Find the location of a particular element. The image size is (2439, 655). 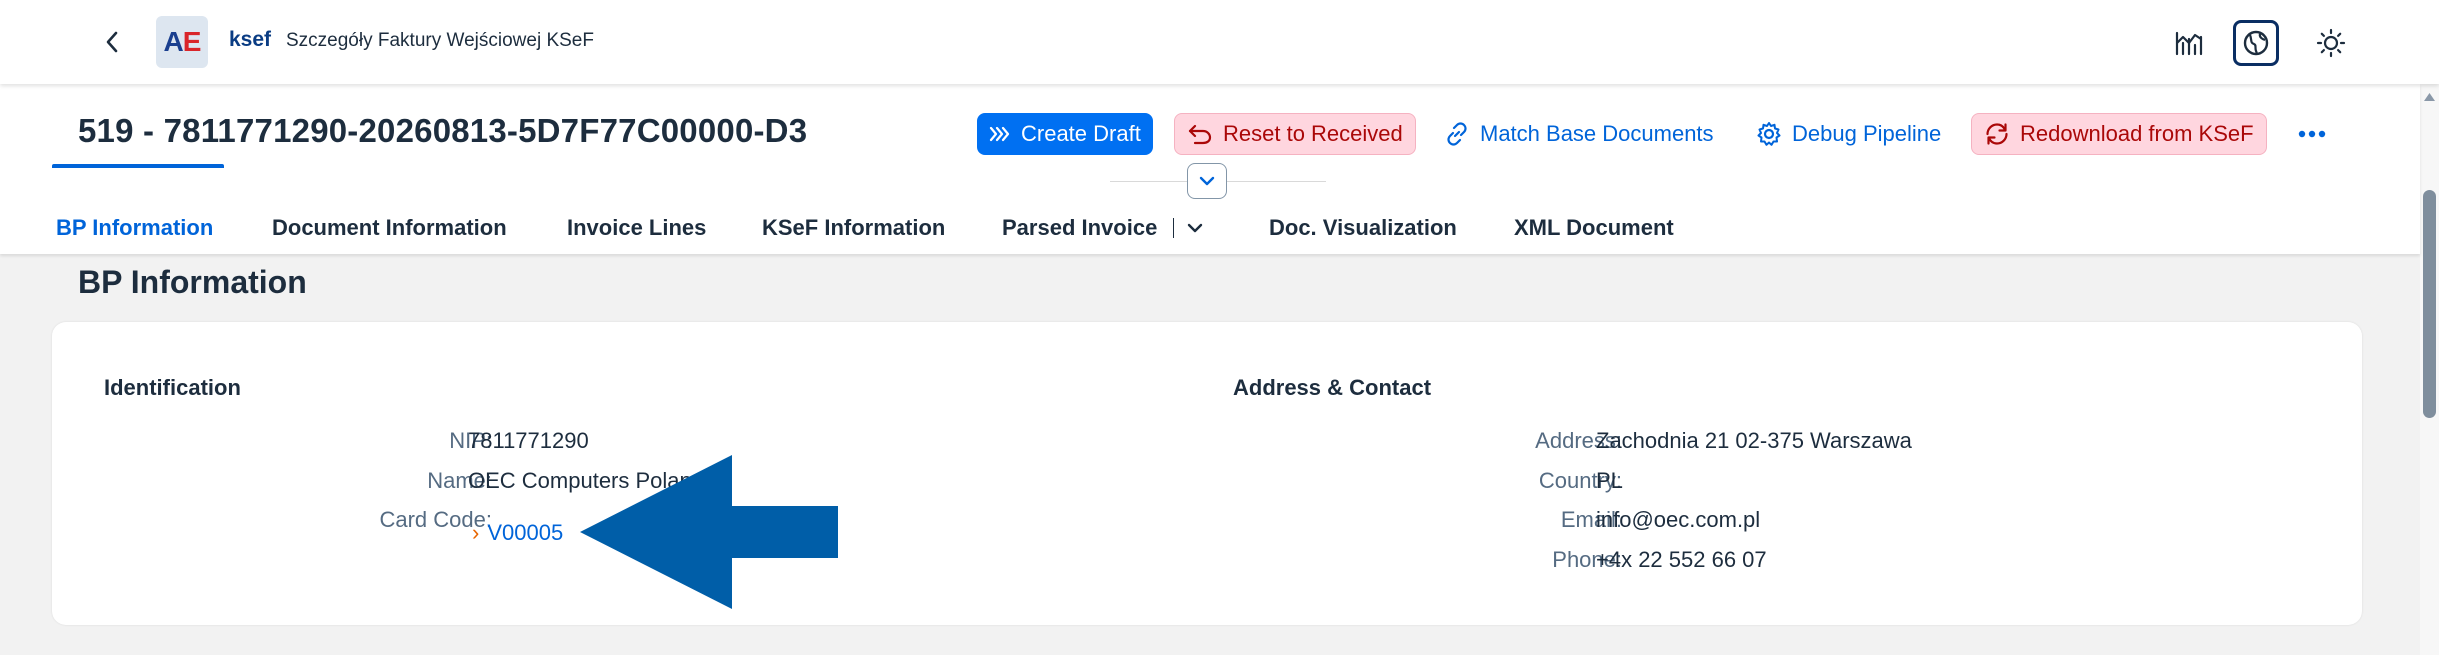

double-chevron-right-icon is located at coordinates (1000, 134).